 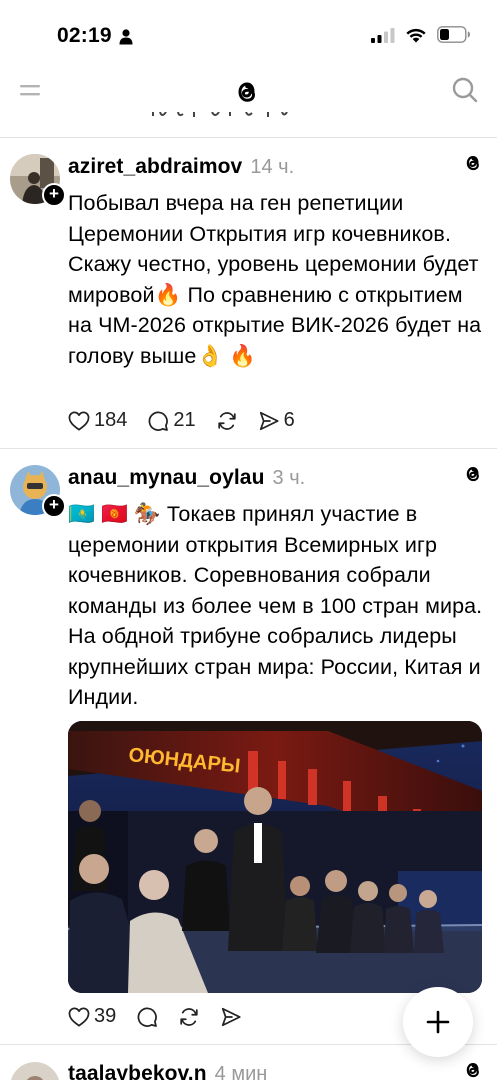 I want to click on like-count: 39, so click(x=105, y=1016).